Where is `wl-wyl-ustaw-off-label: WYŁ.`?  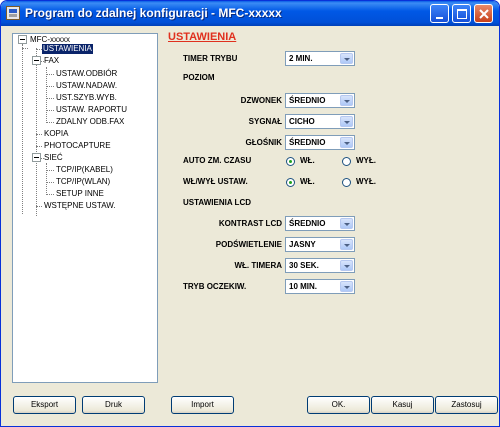
wl-wyl-ustaw-off-label: WYŁ. is located at coordinates (366, 182).